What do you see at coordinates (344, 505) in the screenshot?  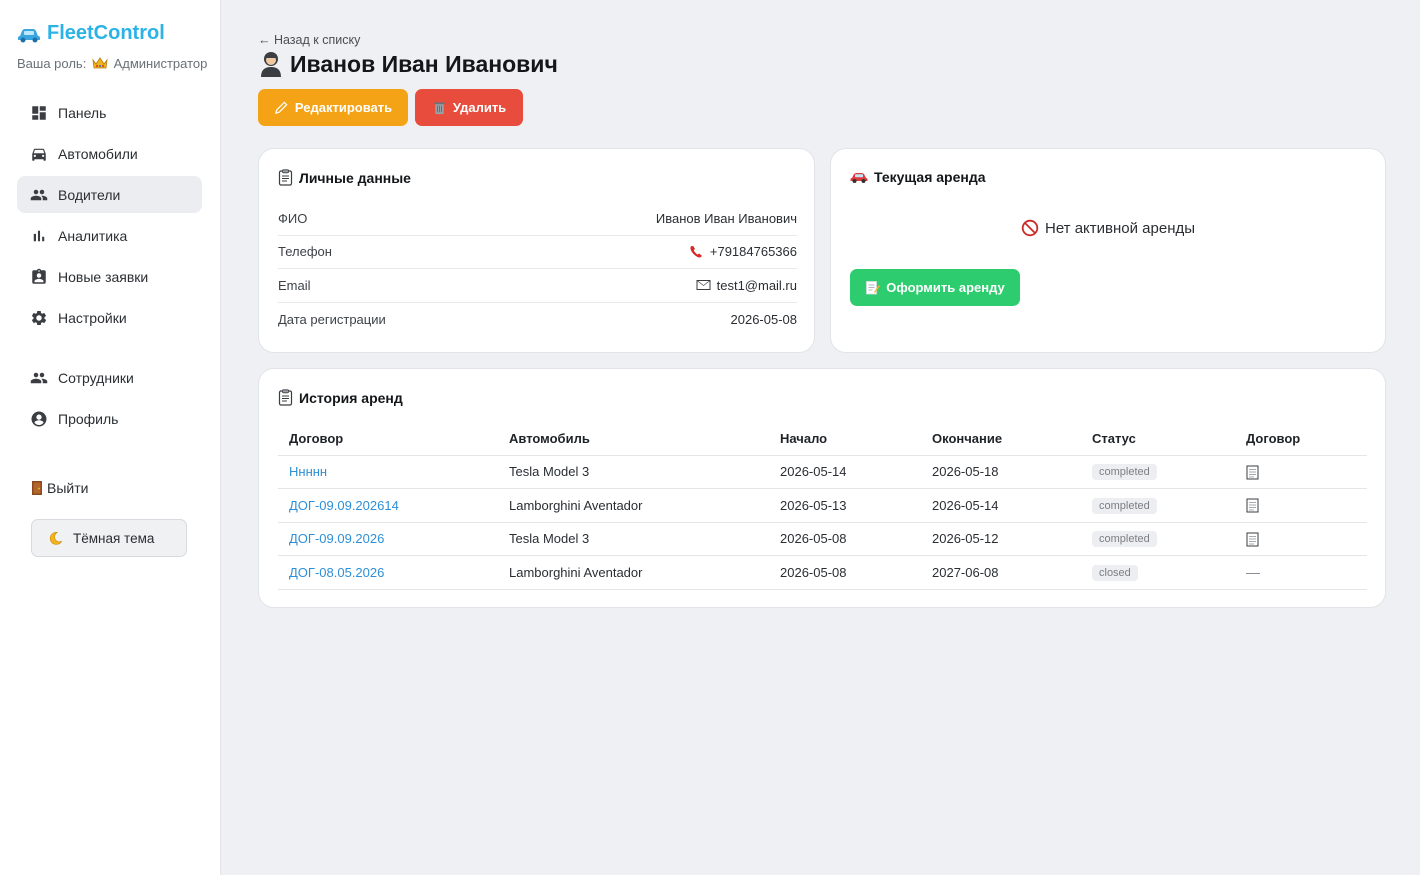 I see `contract-link: ДОГ-09.09.202614` at bounding box center [344, 505].